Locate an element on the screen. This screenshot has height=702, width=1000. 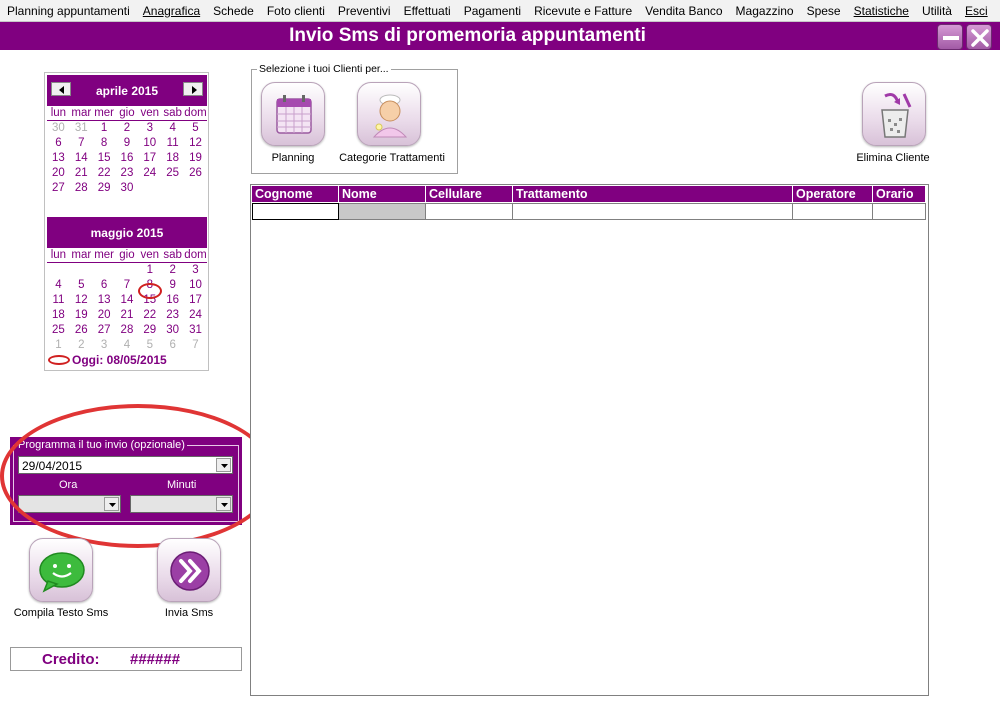
planning-button is located at coordinates (293, 114).